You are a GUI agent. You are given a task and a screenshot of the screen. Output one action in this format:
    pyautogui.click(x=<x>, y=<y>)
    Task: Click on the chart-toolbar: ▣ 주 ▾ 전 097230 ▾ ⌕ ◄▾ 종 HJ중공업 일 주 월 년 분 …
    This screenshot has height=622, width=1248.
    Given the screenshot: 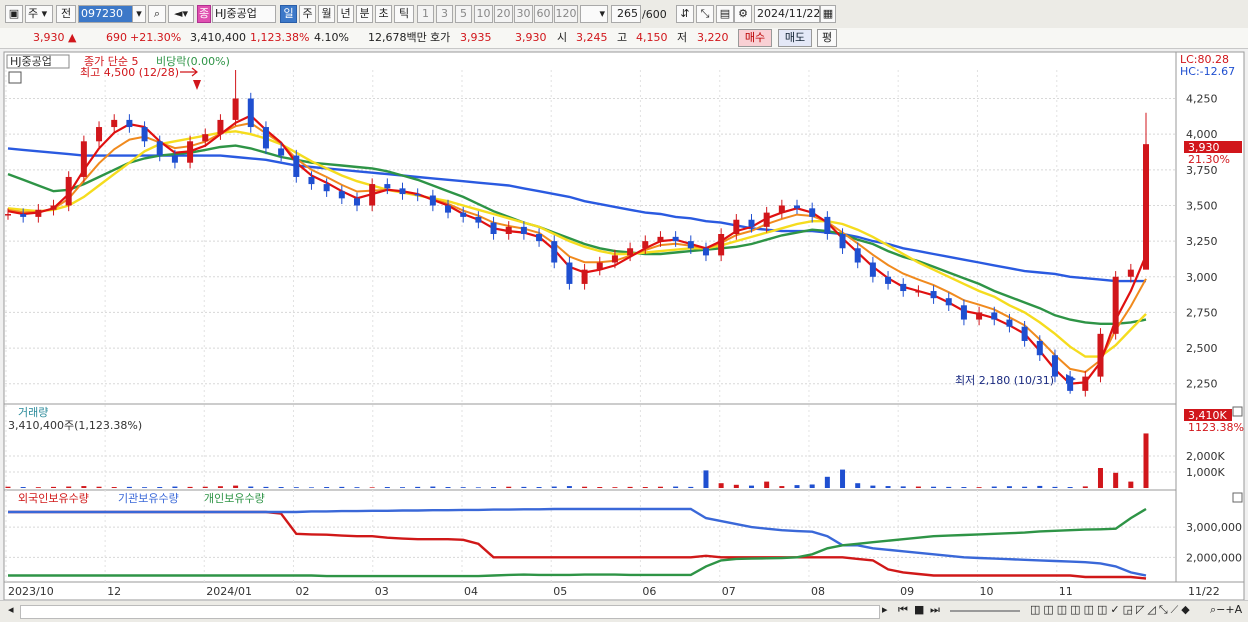 What is the action you would take?
    pyautogui.click(x=624, y=14)
    